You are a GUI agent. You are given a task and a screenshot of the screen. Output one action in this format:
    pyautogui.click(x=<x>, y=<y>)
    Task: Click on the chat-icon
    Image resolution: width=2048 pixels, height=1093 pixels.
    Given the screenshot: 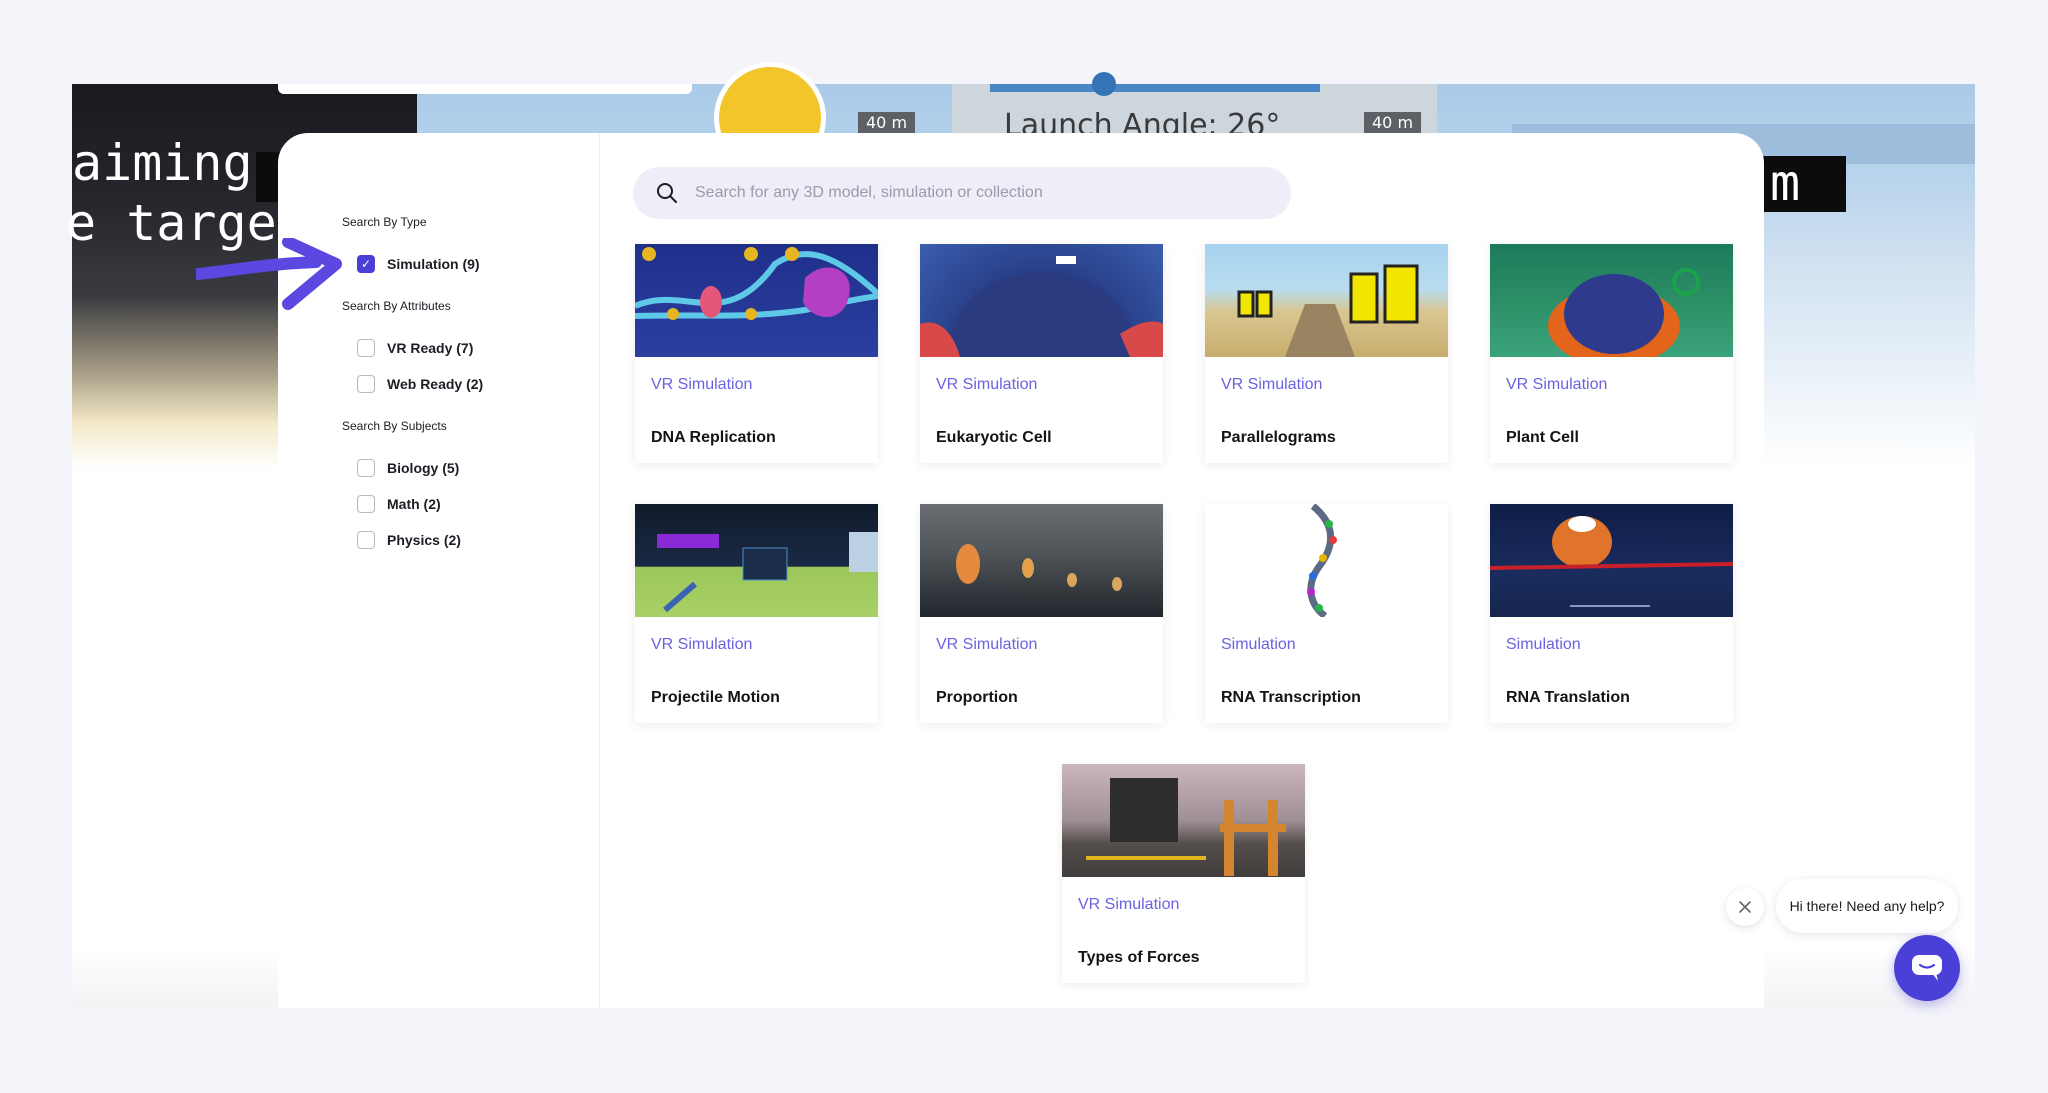 What is the action you would take?
    pyautogui.click(x=1927, y=968)
    